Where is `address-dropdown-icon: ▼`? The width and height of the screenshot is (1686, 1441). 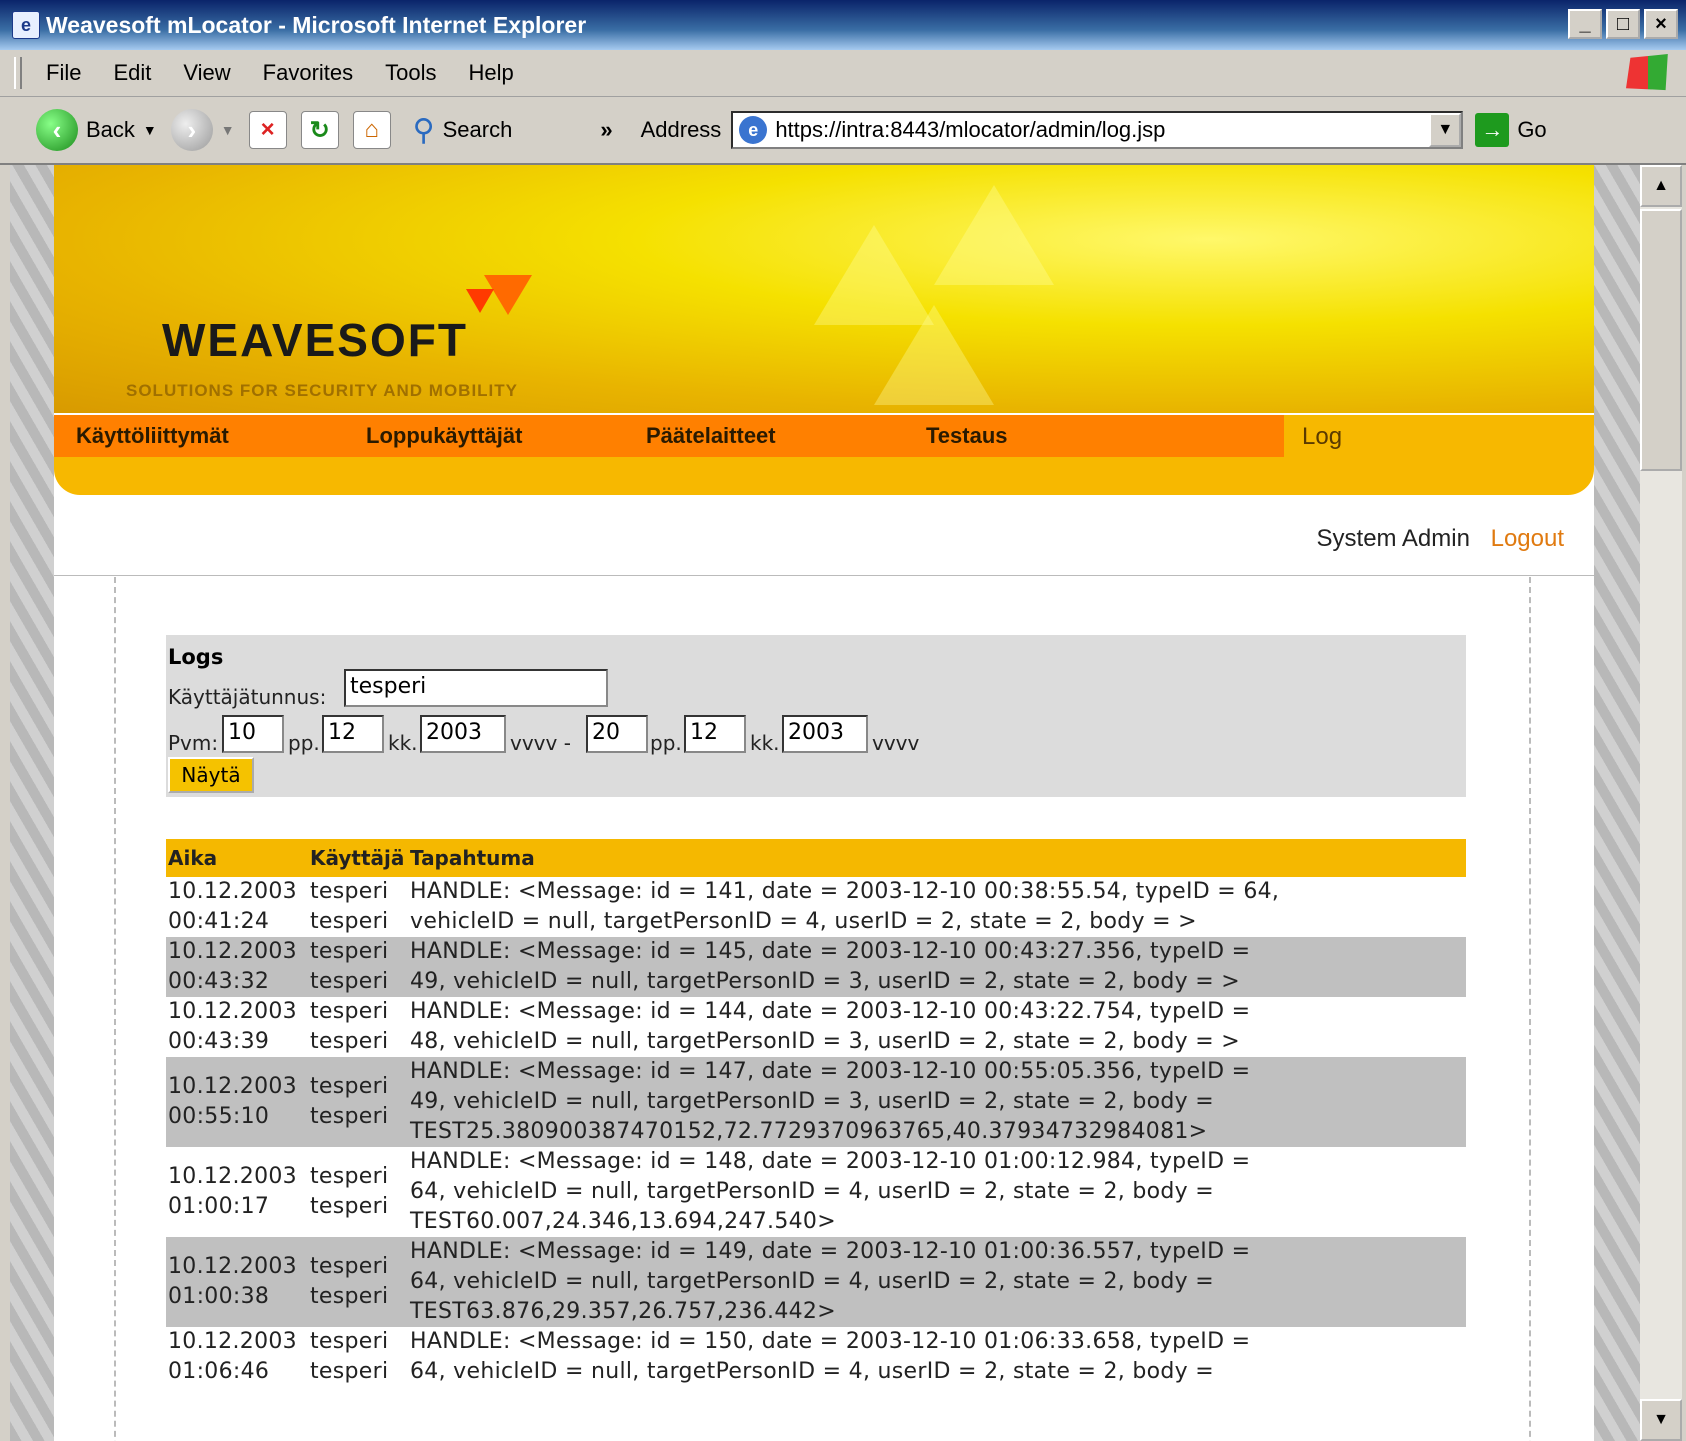
address-dropdown-icon: ▼ is located at coordinates (1445, 130).